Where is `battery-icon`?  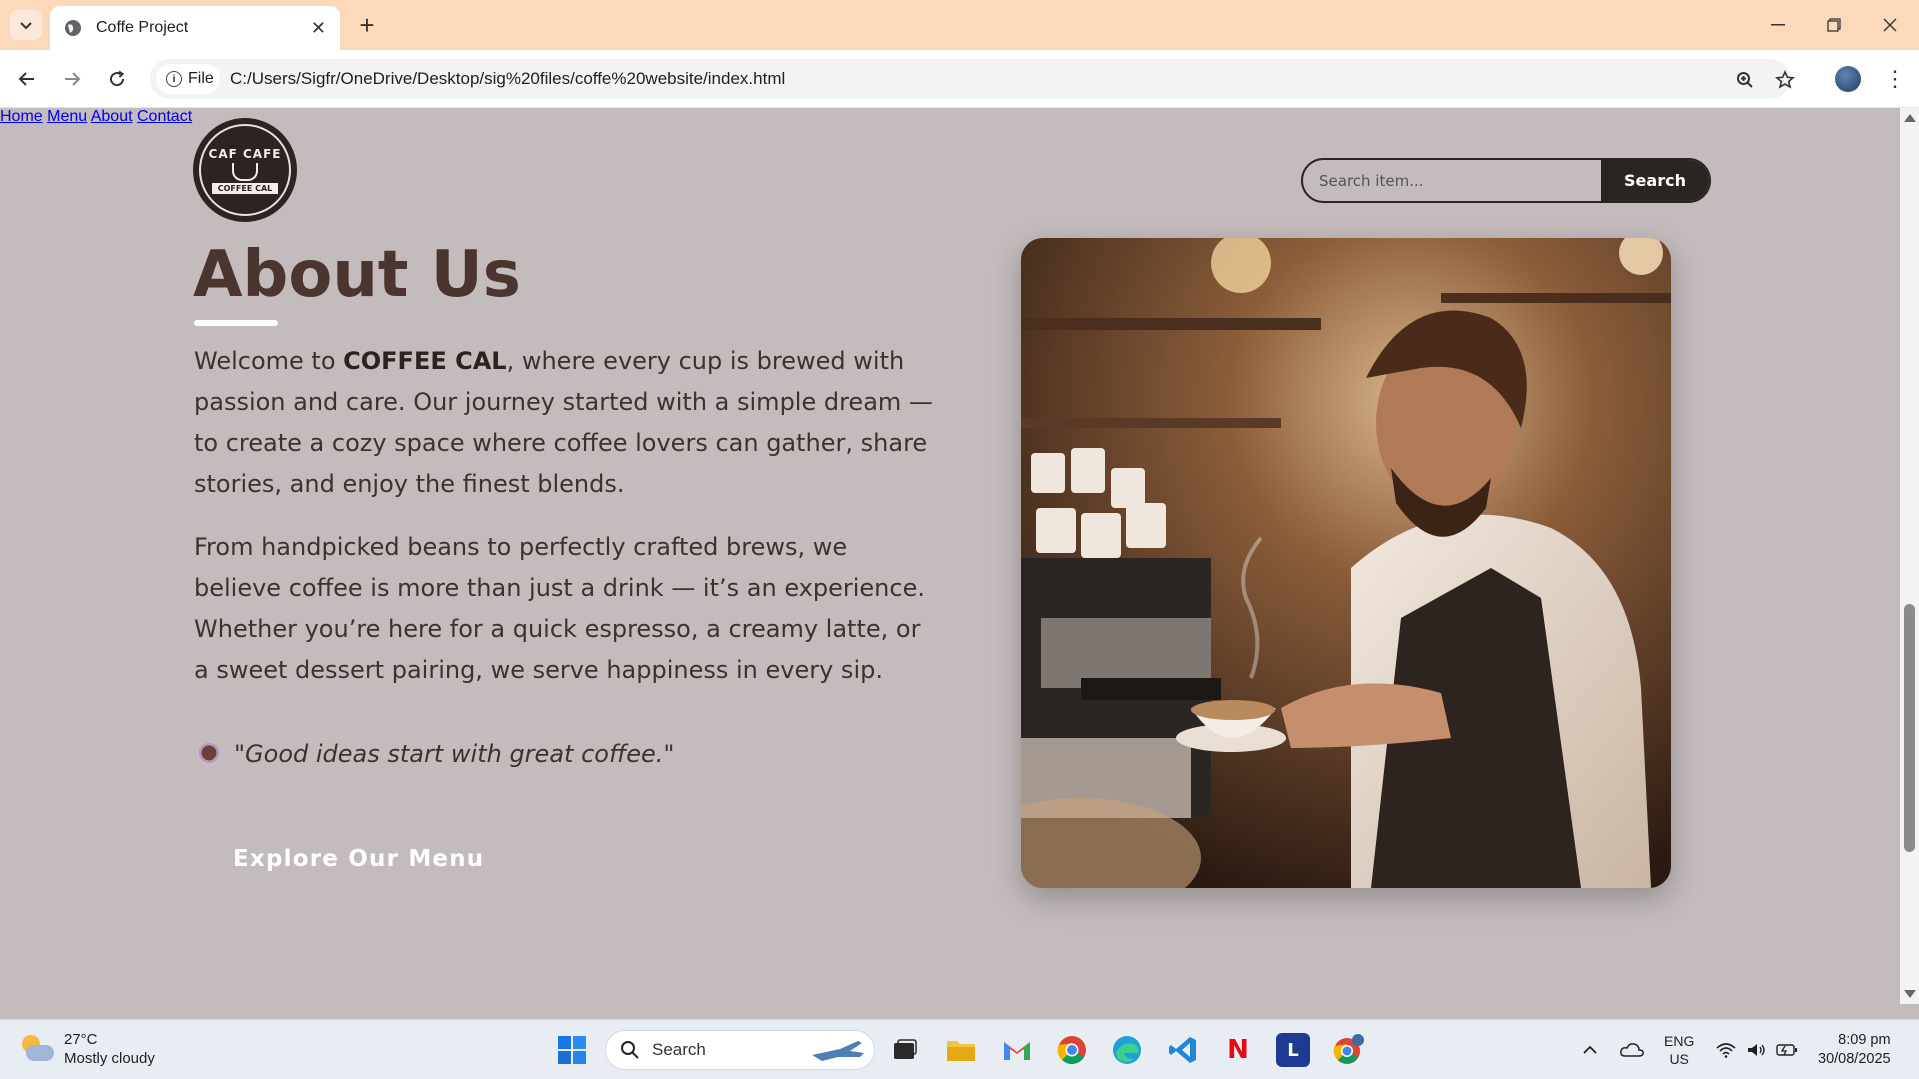 battery-icon is located at coordinates (1787, 1049).